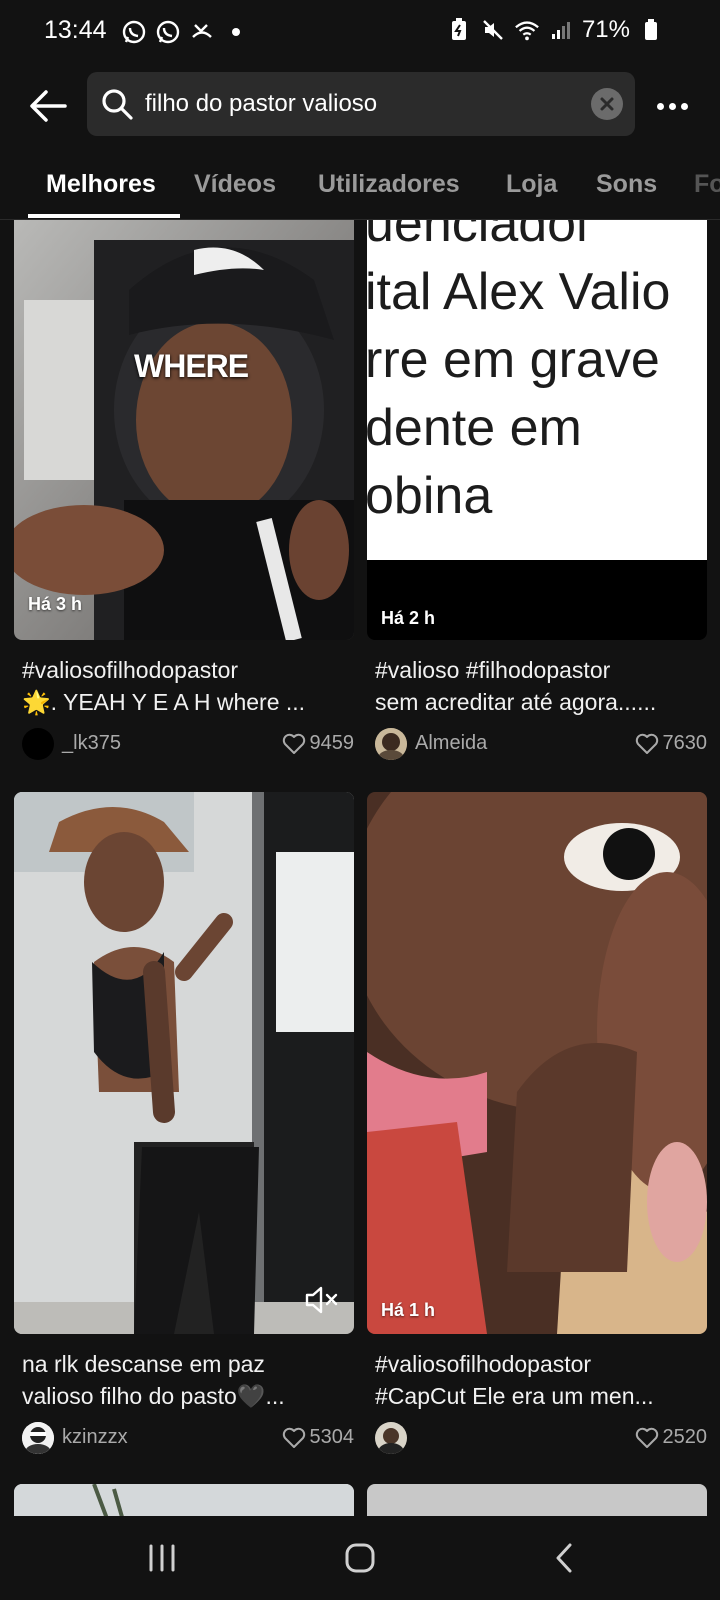  Describe the element at coordinates (143, 1364) in the screenshot. I see `caption-line: na rlk descanse em paz` at that location.